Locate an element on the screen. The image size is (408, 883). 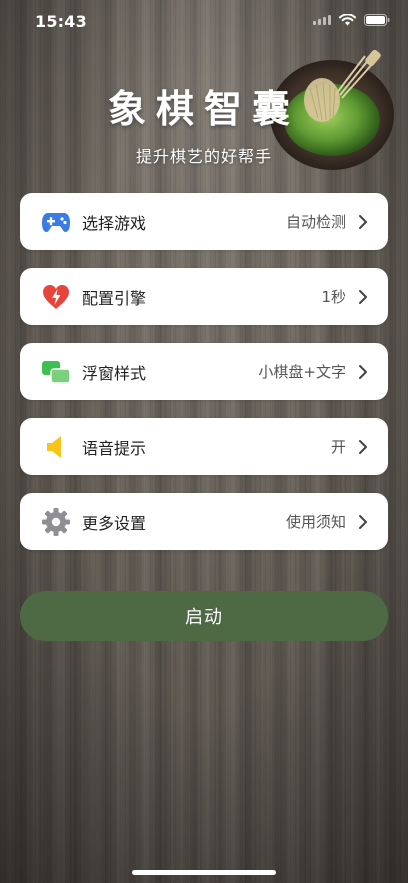
app-title: 象棋智囊 is located at coordinates (203, 109).